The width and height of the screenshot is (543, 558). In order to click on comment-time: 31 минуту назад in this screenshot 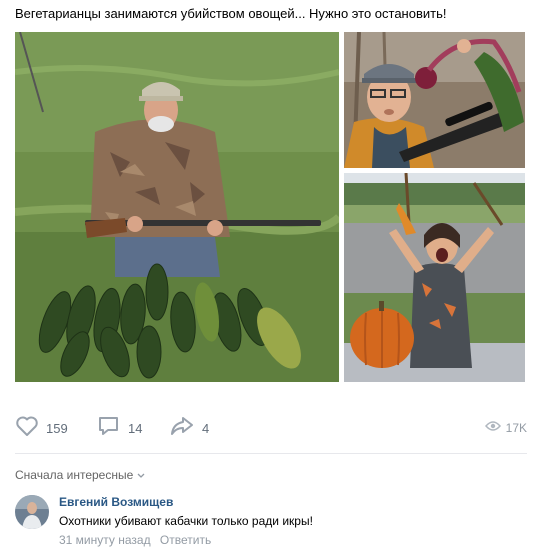, I will do `click(105, 540)`.